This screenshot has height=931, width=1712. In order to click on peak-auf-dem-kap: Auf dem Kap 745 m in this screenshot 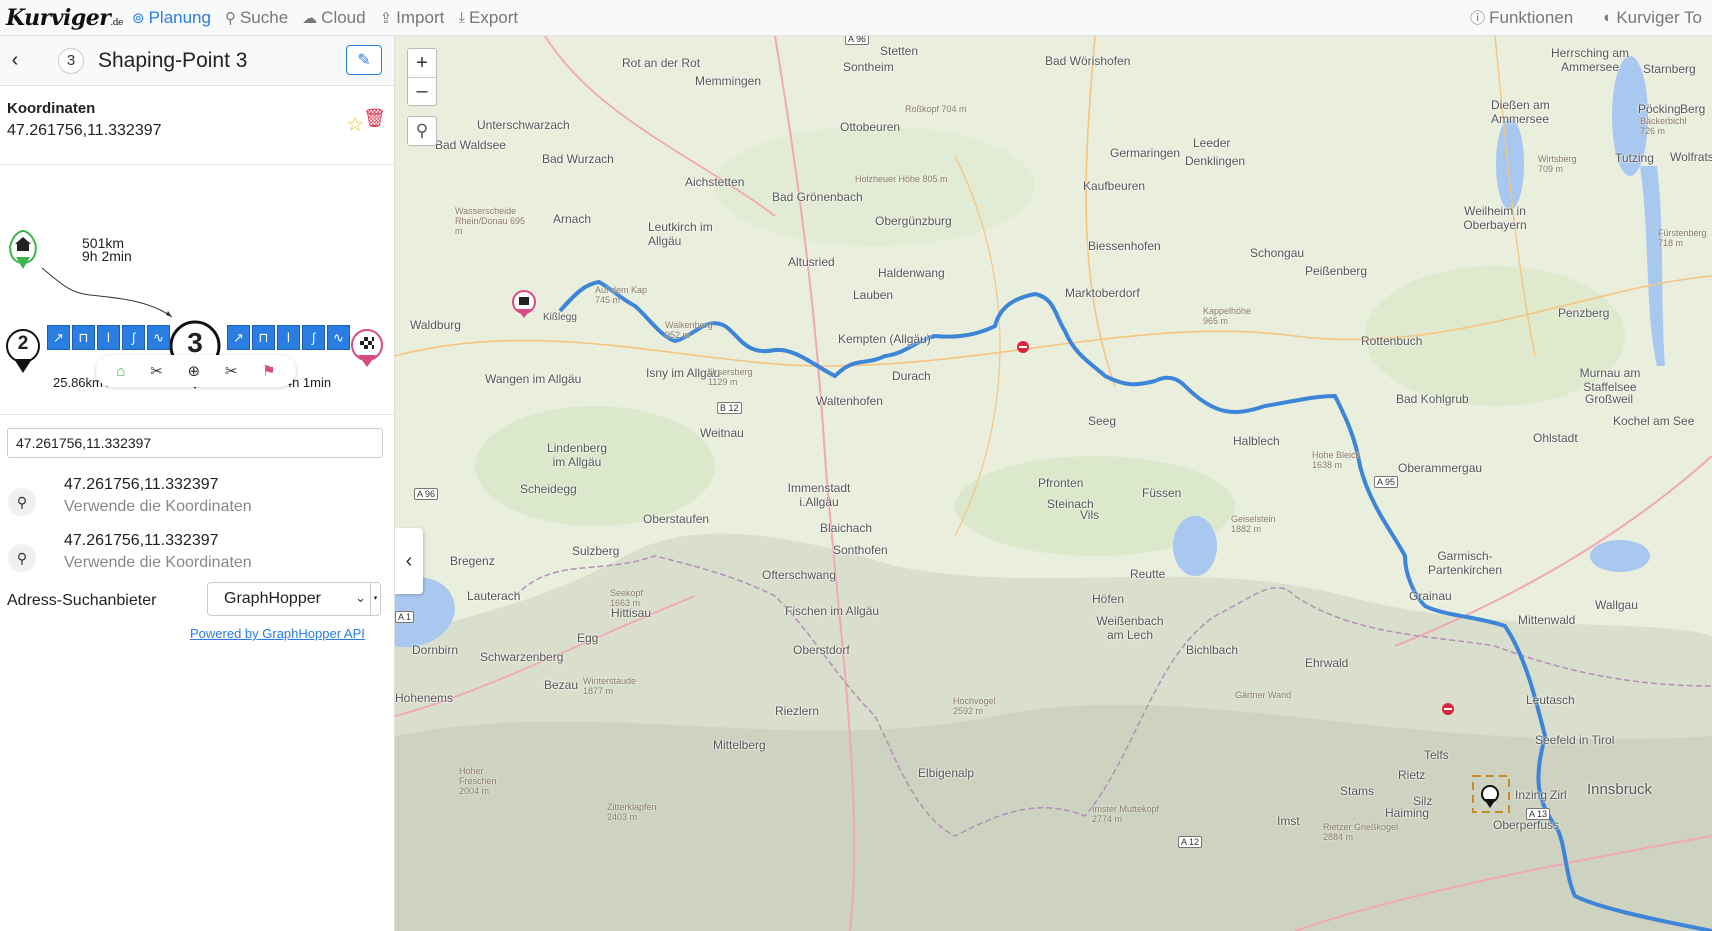, I will do `click(621, 295)`.